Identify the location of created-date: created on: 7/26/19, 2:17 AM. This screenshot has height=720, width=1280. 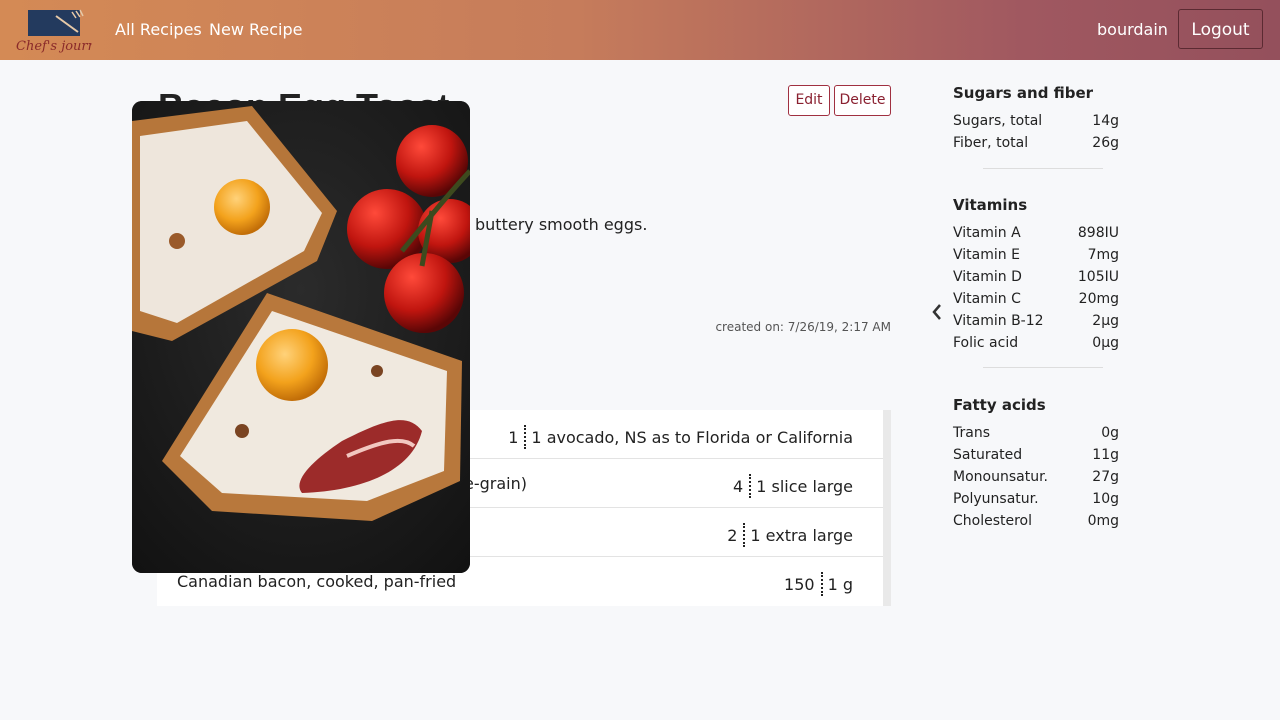
(803, 327).